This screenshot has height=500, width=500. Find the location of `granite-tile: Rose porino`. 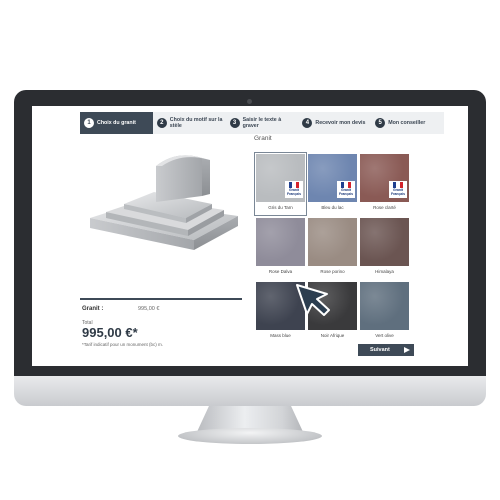

granite-tile: Rose porino is located at coordinates (332, 248).